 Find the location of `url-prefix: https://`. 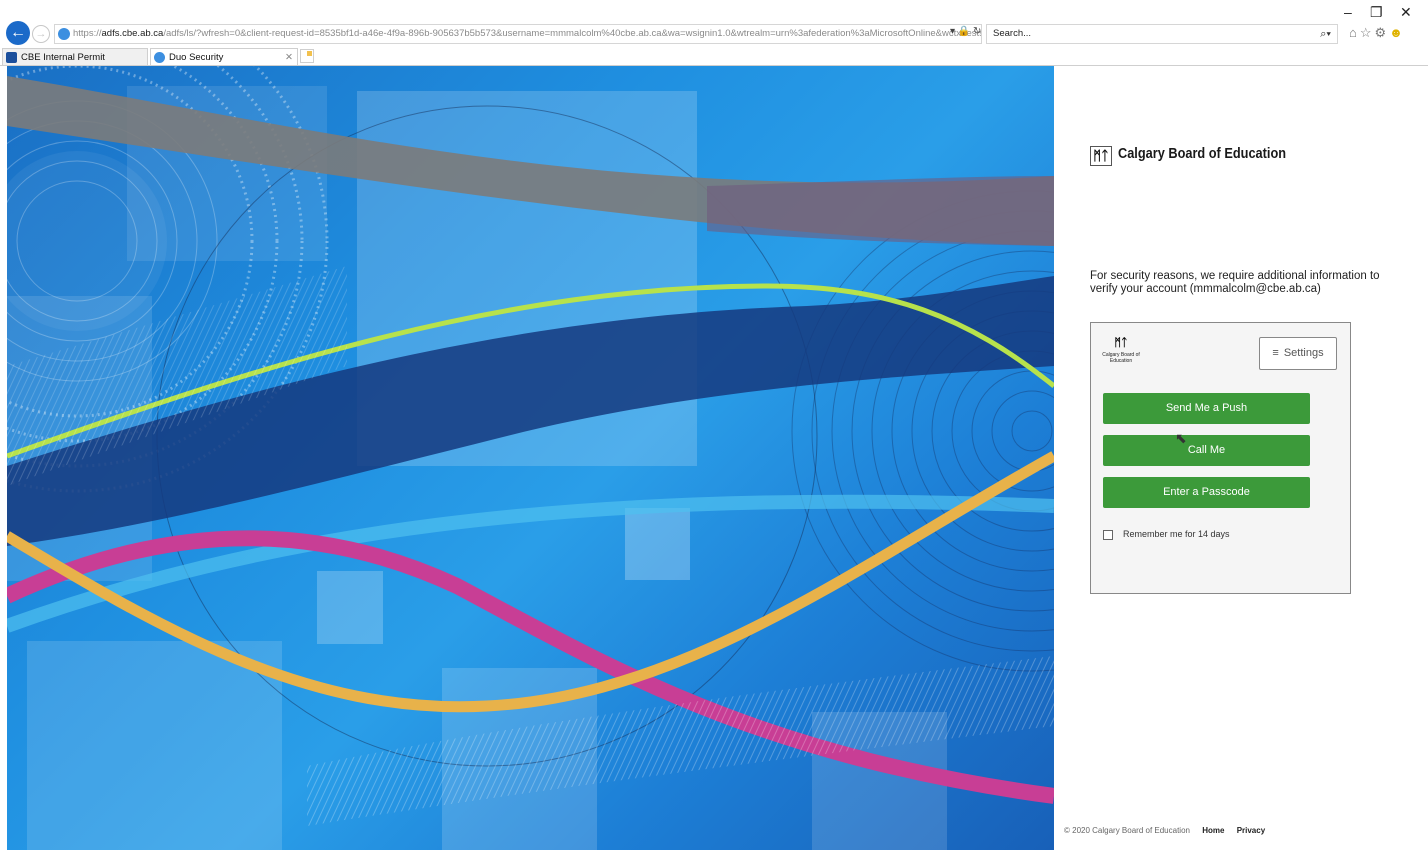

url-prefix: https:// is located at coordinates (87, 33).